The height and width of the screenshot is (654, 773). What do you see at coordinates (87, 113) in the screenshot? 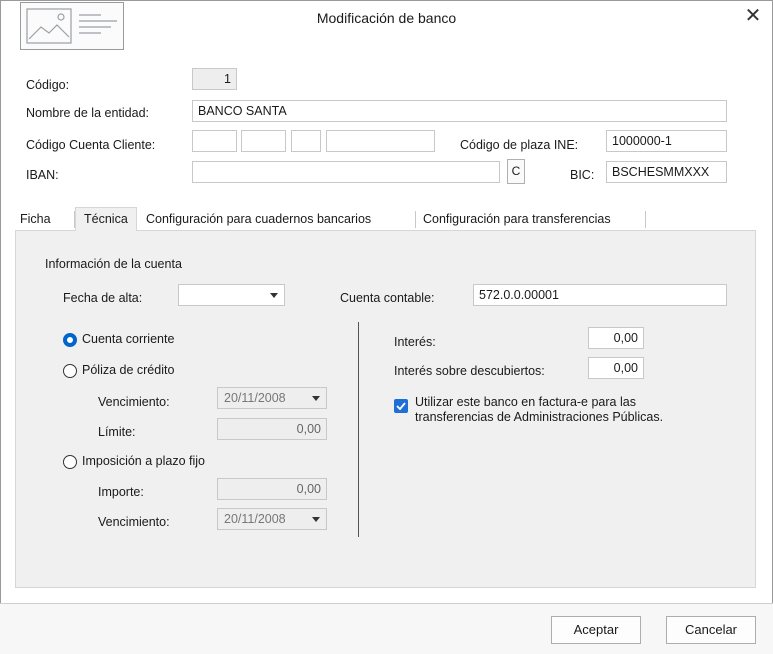
I see `nombre-entidad-label: Nombre de la entidad:` at bounding box center [87, 113].